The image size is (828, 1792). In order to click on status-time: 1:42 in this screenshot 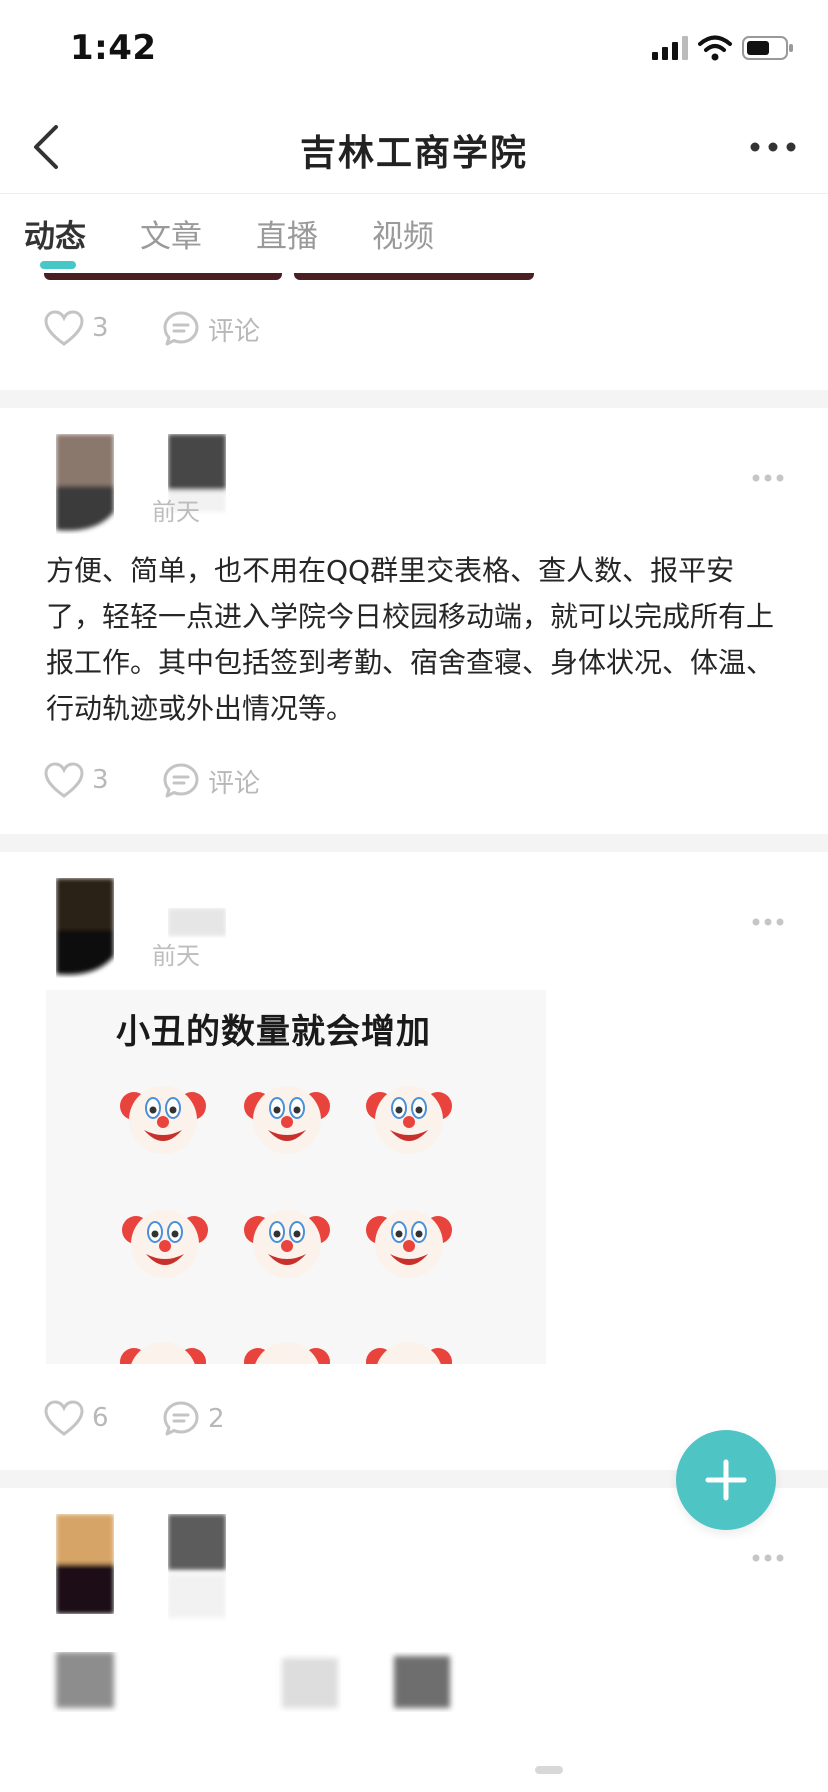, I will do `click(113, 48)`.